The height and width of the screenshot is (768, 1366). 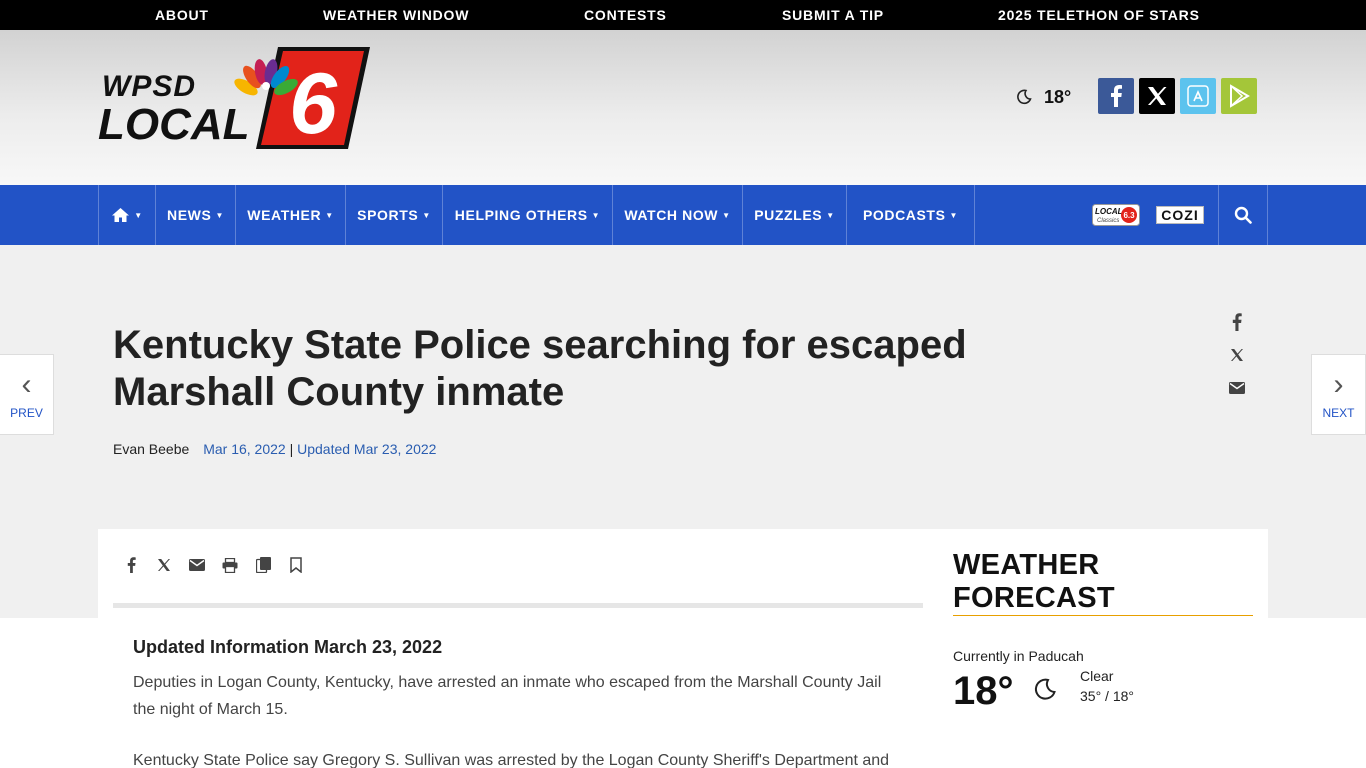 I want to click on author-name: Evan Beebe, so click(x=151, y=449).